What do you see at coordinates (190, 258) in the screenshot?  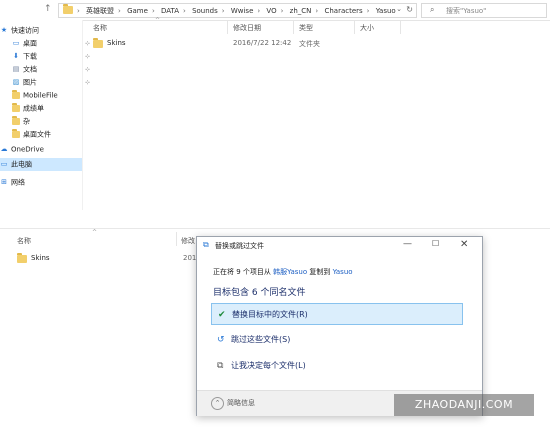 I see `file-date: 201` at bounding box center [190, 258].